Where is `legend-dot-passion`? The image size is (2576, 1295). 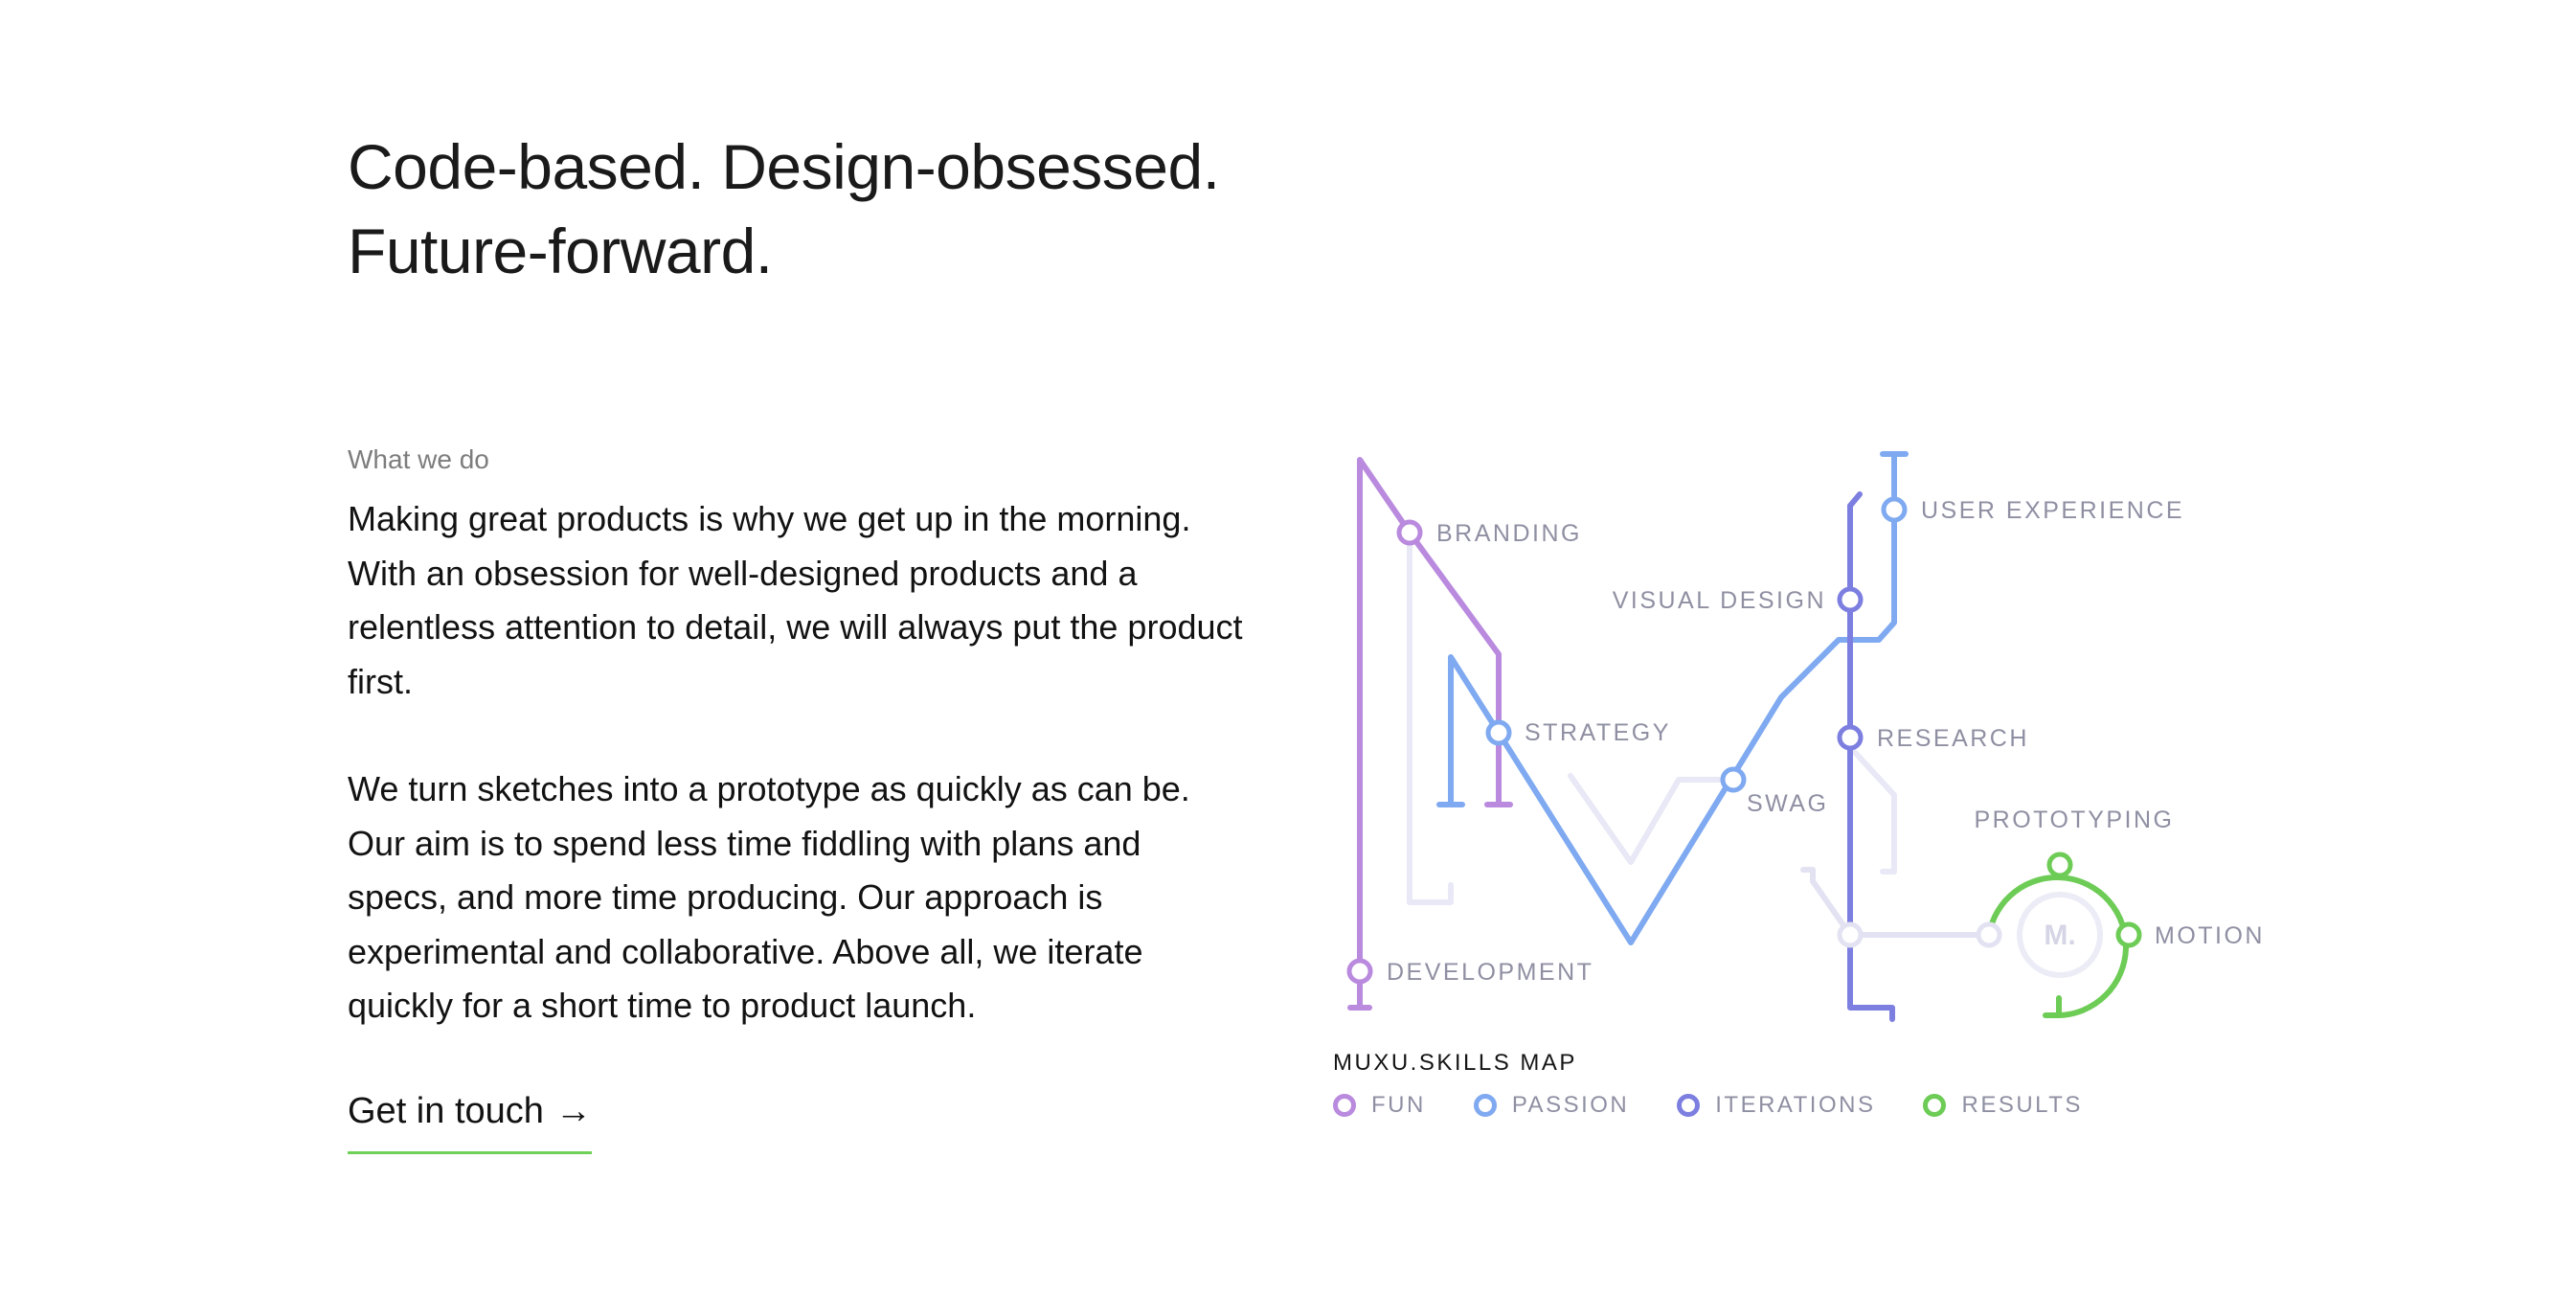
legend-dot-passion is located at coordinates (1485, 1106).